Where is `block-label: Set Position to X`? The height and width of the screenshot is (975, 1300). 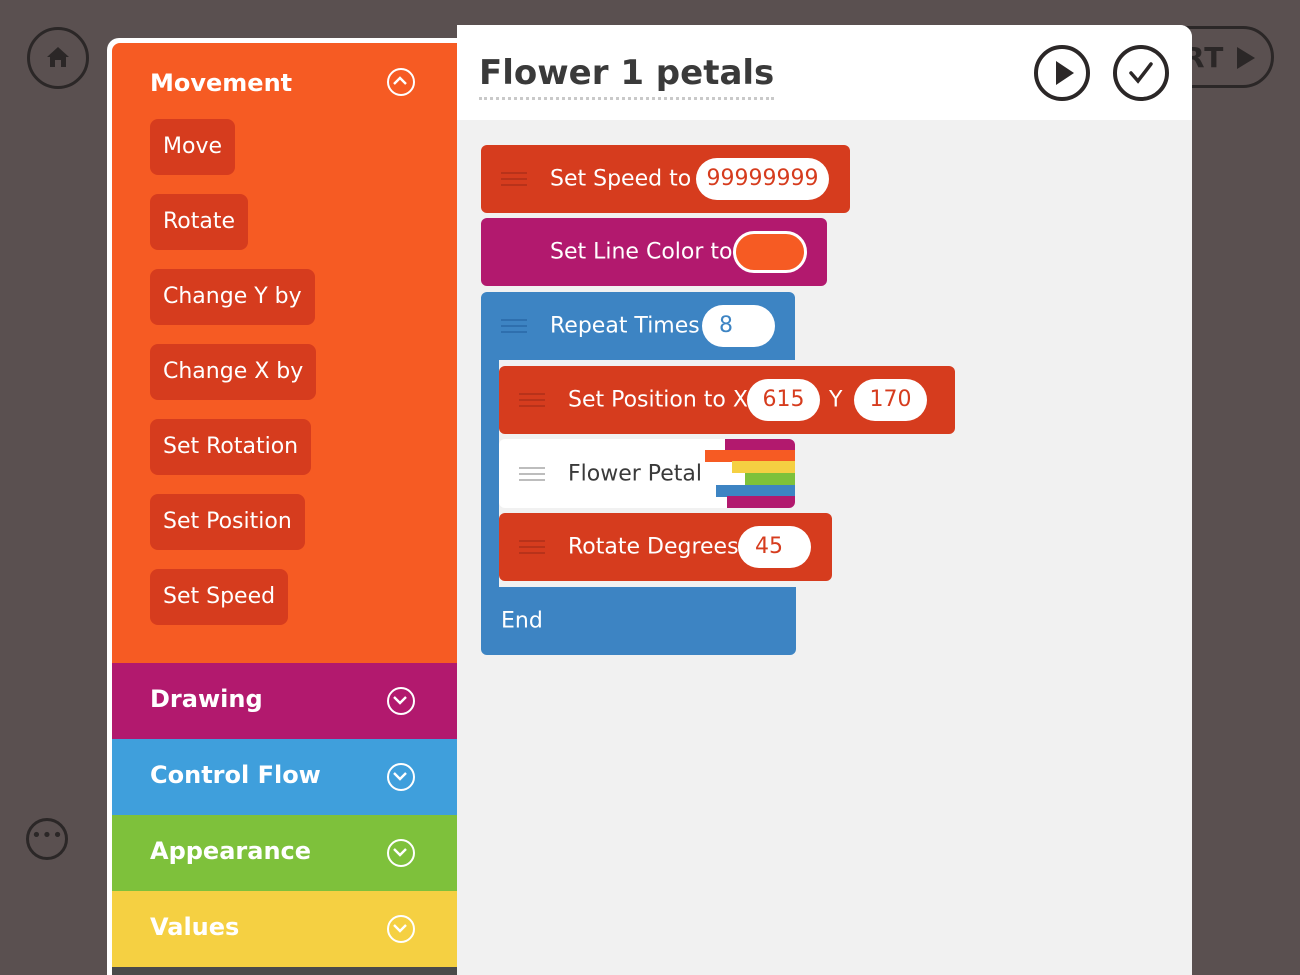 block-label: Set Position to X is located at coordinates (658, 400).